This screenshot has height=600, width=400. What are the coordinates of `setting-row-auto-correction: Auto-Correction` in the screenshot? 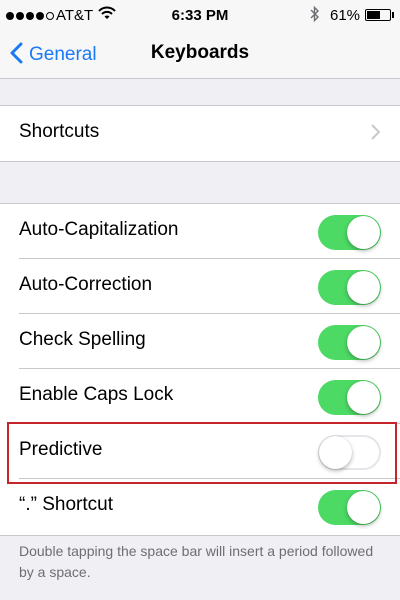 It's located at (200, 286).